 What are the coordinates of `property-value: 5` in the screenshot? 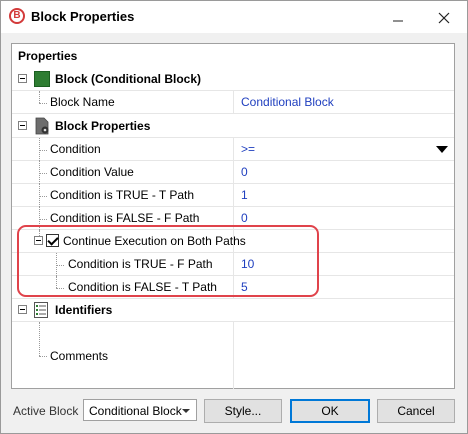 It's located at (244, 287).